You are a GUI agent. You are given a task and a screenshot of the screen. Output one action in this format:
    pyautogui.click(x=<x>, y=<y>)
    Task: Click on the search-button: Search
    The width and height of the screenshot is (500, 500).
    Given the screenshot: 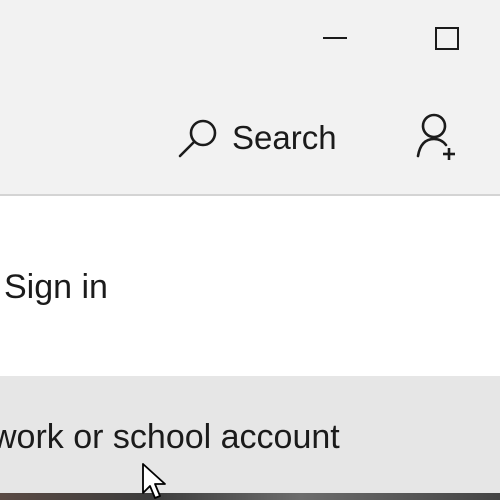 What is the action you would take?
    pyautogui.click(x=254, y=138)
    